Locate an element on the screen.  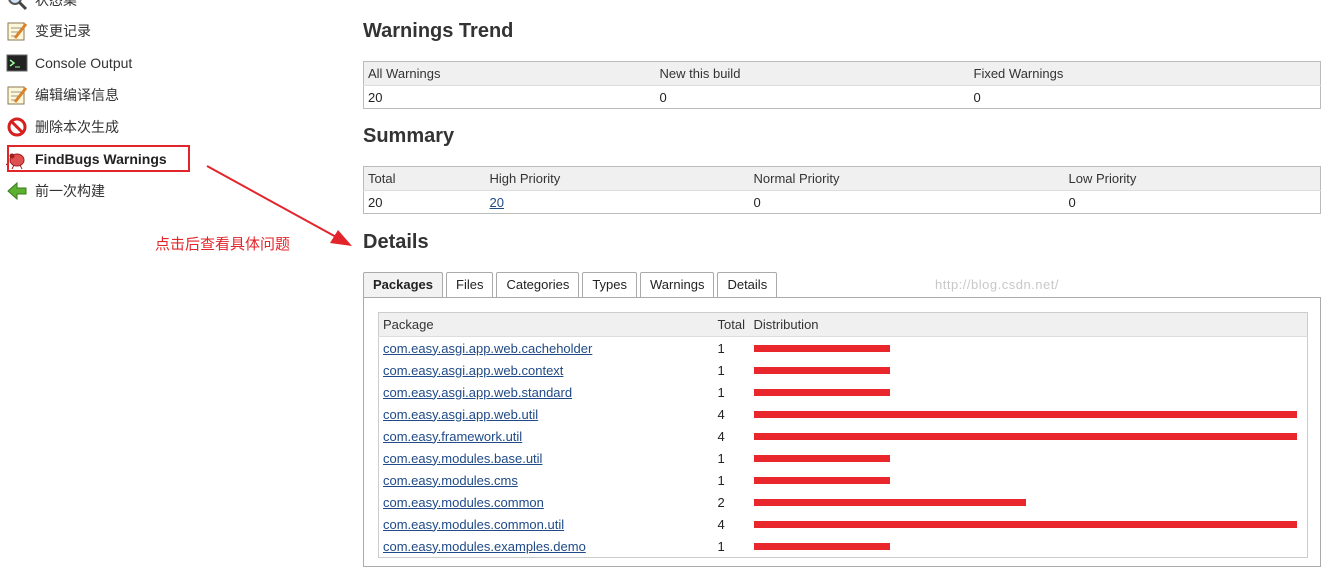
sidebar-item-delete-build: 删除本次生成 is located at coordinates (62, 127).